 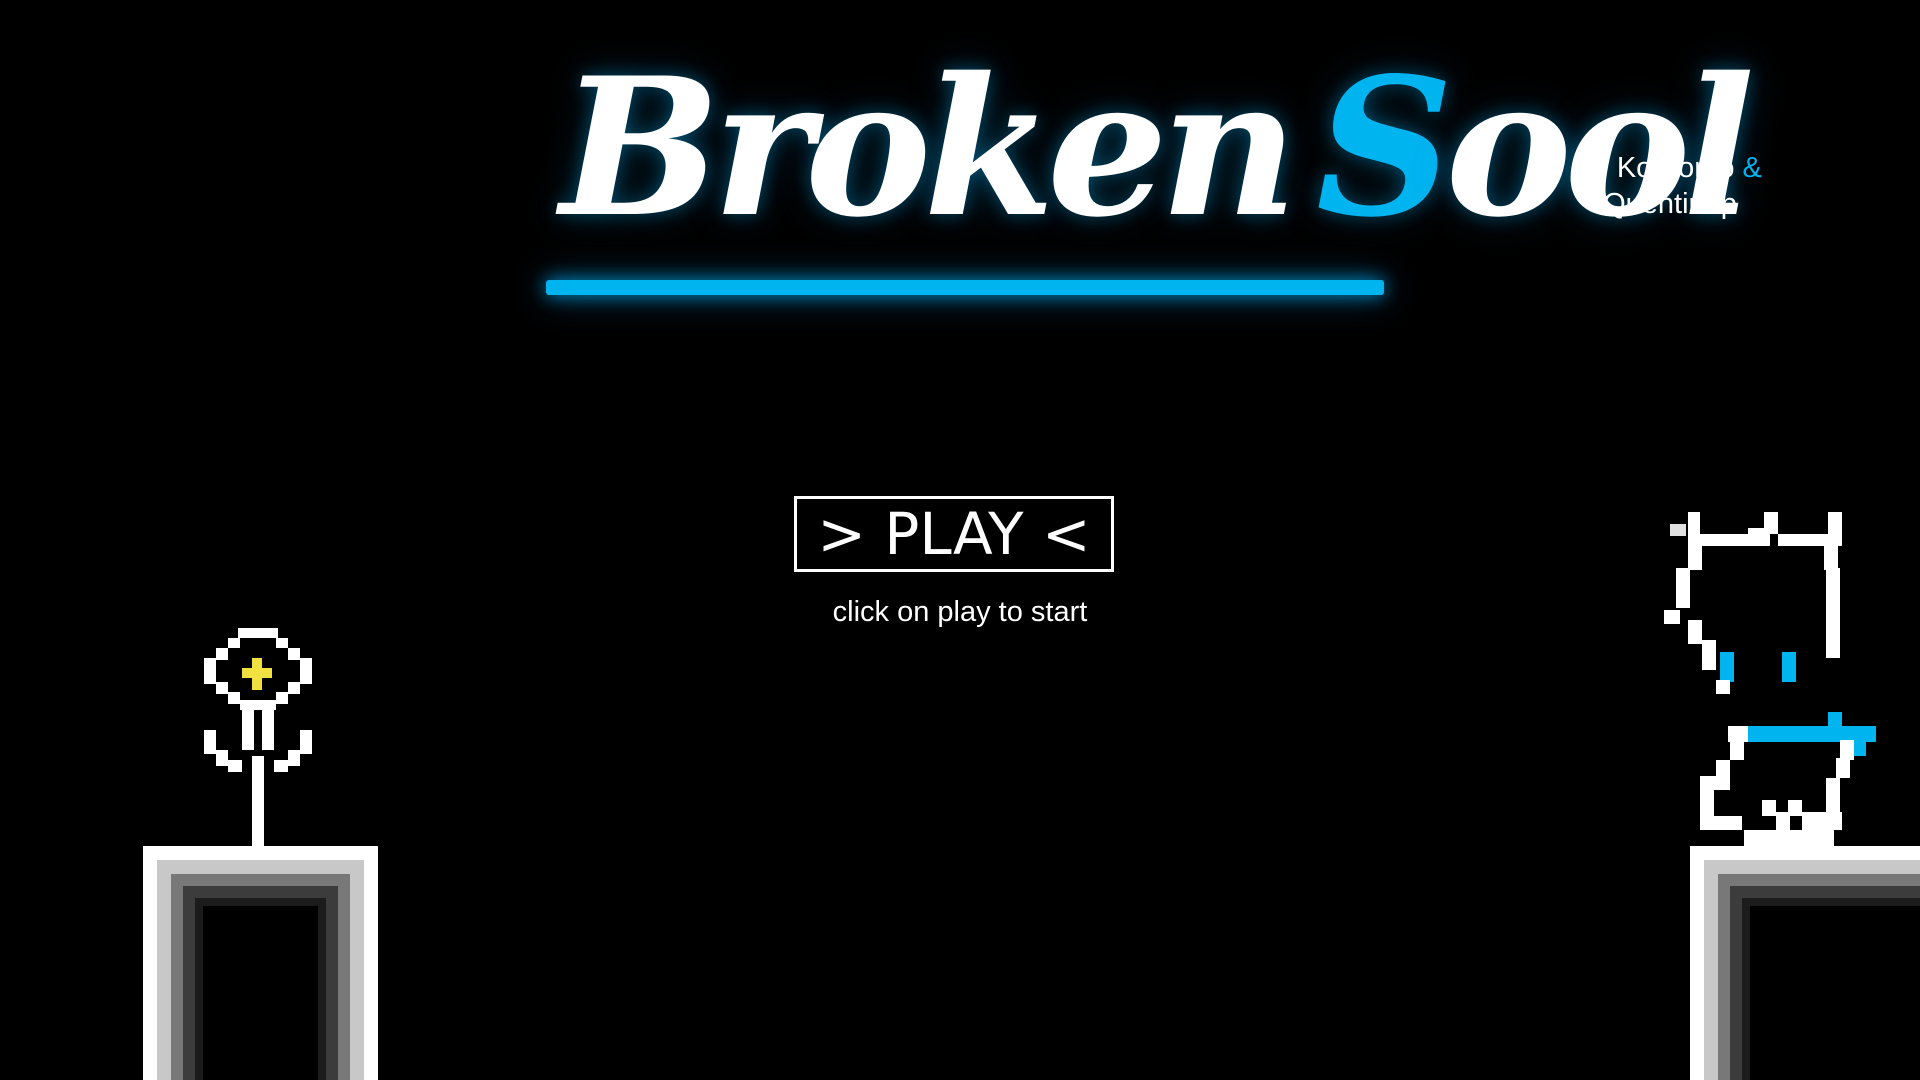 What do you see at coordinates (960, 612) in the screenshot?
I see `play-hint-text: click on play to start` at bounding box center [960, 612].